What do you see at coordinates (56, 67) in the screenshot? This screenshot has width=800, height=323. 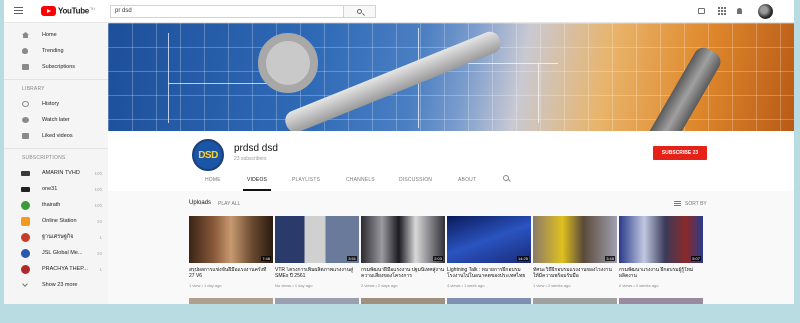 I see `sidebar-item-subscriptions: Subscriptions` at bounding box center [56, 67].